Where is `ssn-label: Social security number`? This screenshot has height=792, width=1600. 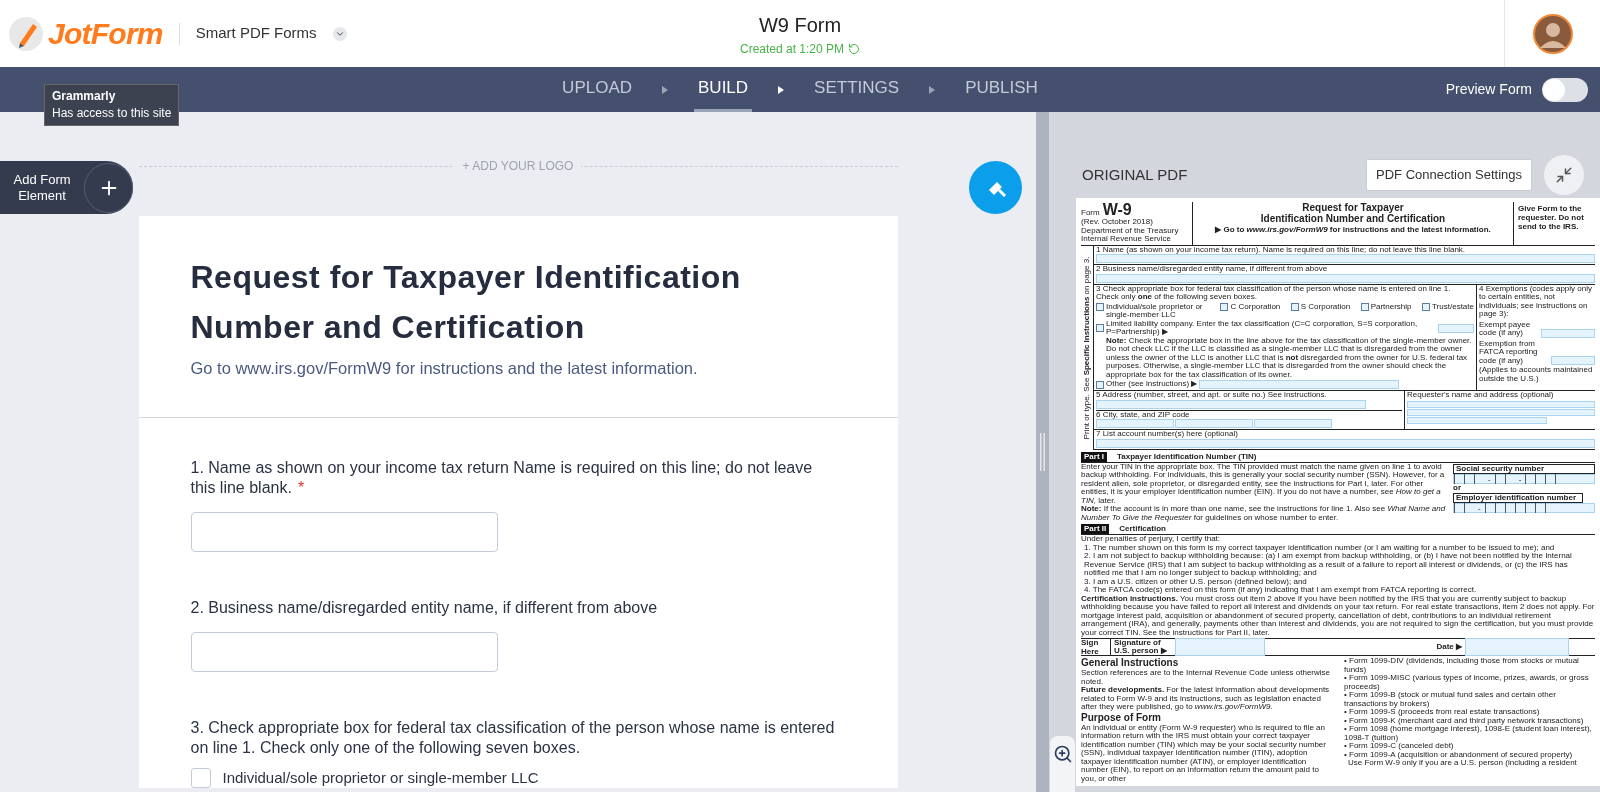 ssn-label: Social security number is located at coordinates (1524, 468).